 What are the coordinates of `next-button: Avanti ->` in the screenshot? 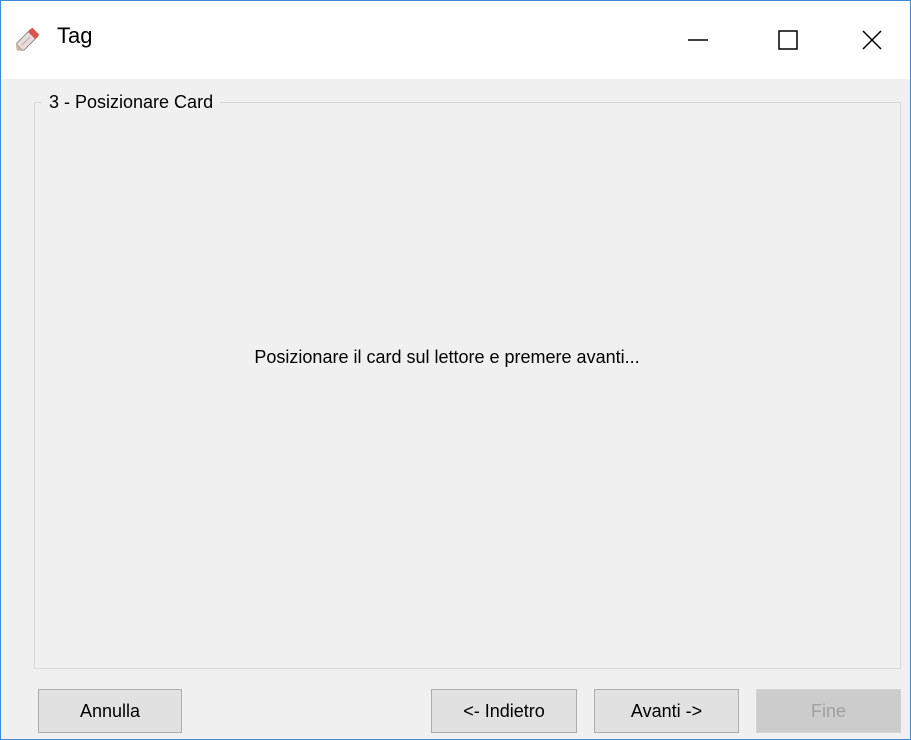 It's located at (666, 711).